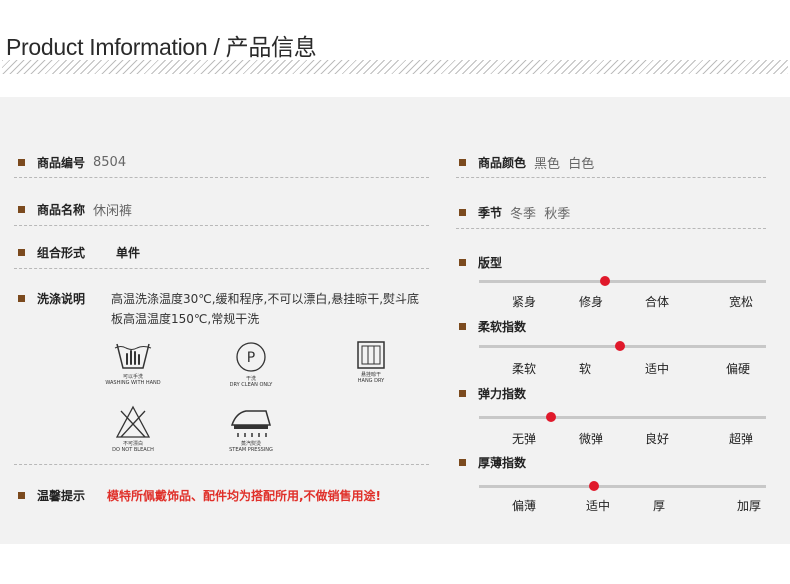 The width and height of the screenshot is (790, 584). I want to click on fit-option: 合体, so click(657, 302).